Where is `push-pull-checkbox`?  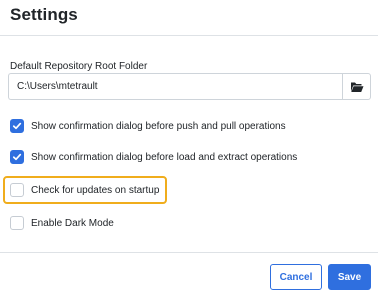 push-pull-checkbox is located at coordinates (17, 126).